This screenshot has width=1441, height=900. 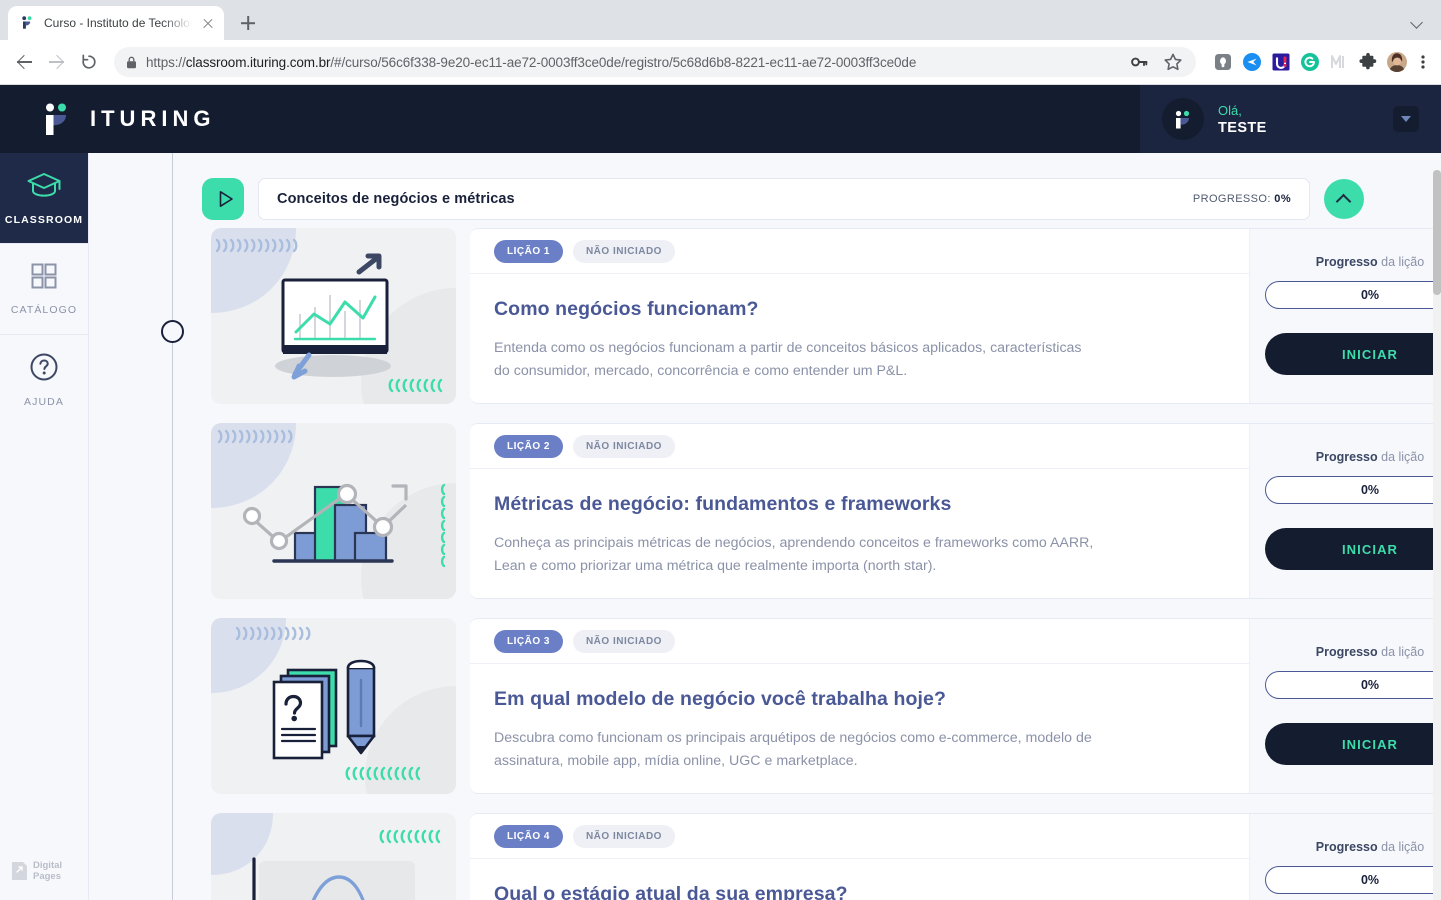 I want to click on app-header: ITURING Olá, TESTE, so click(x=720, y=119).